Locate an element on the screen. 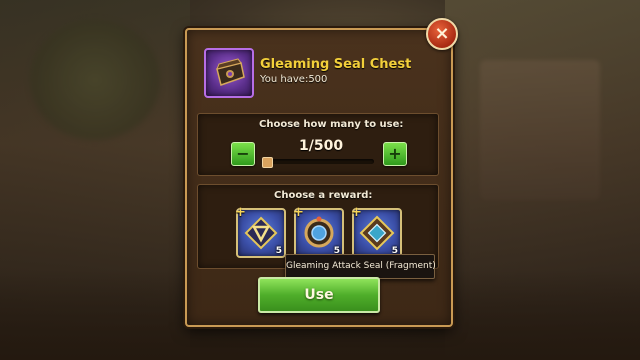 The height and width of the screenshot is (360, 640). reward-option-3: + 5 is located at coordinates (376, 231).